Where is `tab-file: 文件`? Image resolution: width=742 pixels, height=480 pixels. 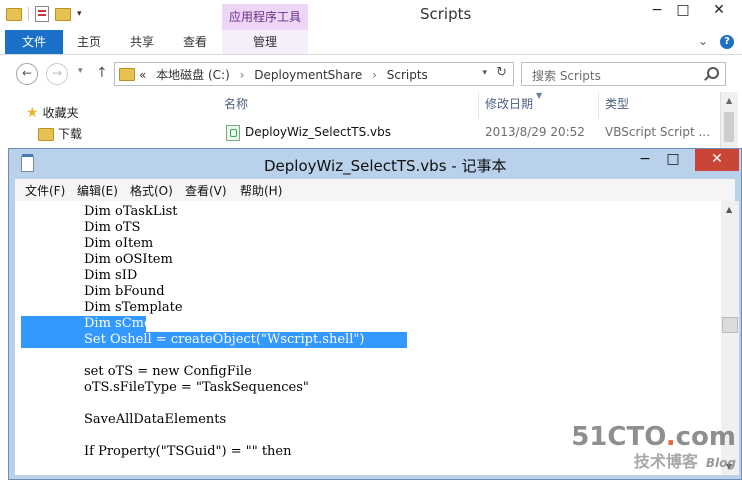 tab-file: 文件 is located at coordinates (34, 42).